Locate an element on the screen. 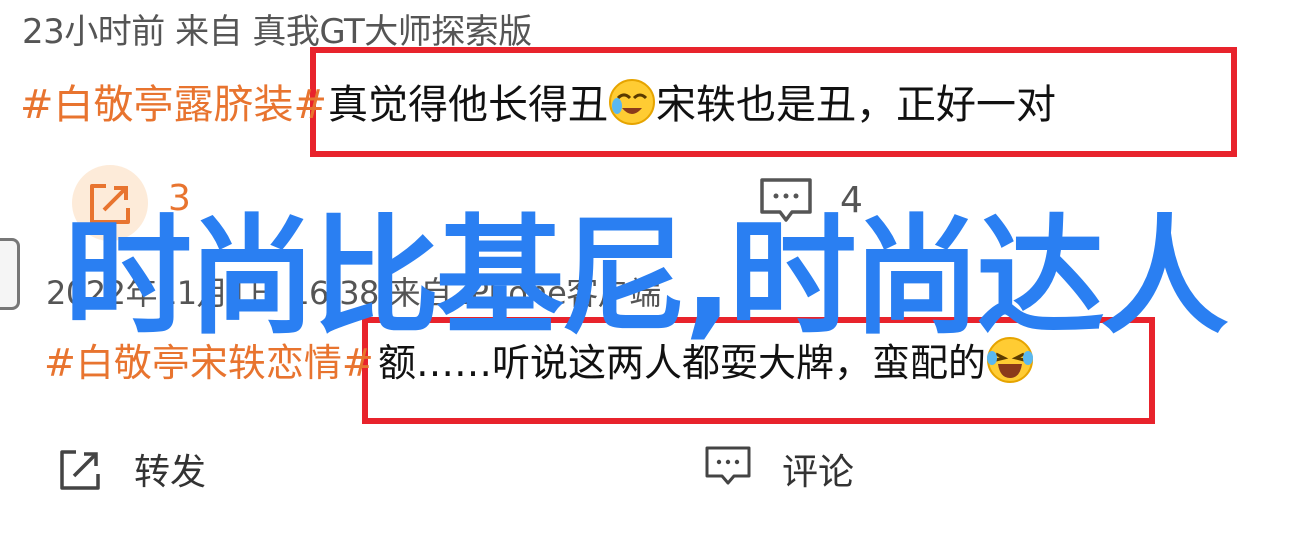  comment-icon is located at coordinates (728, 467).